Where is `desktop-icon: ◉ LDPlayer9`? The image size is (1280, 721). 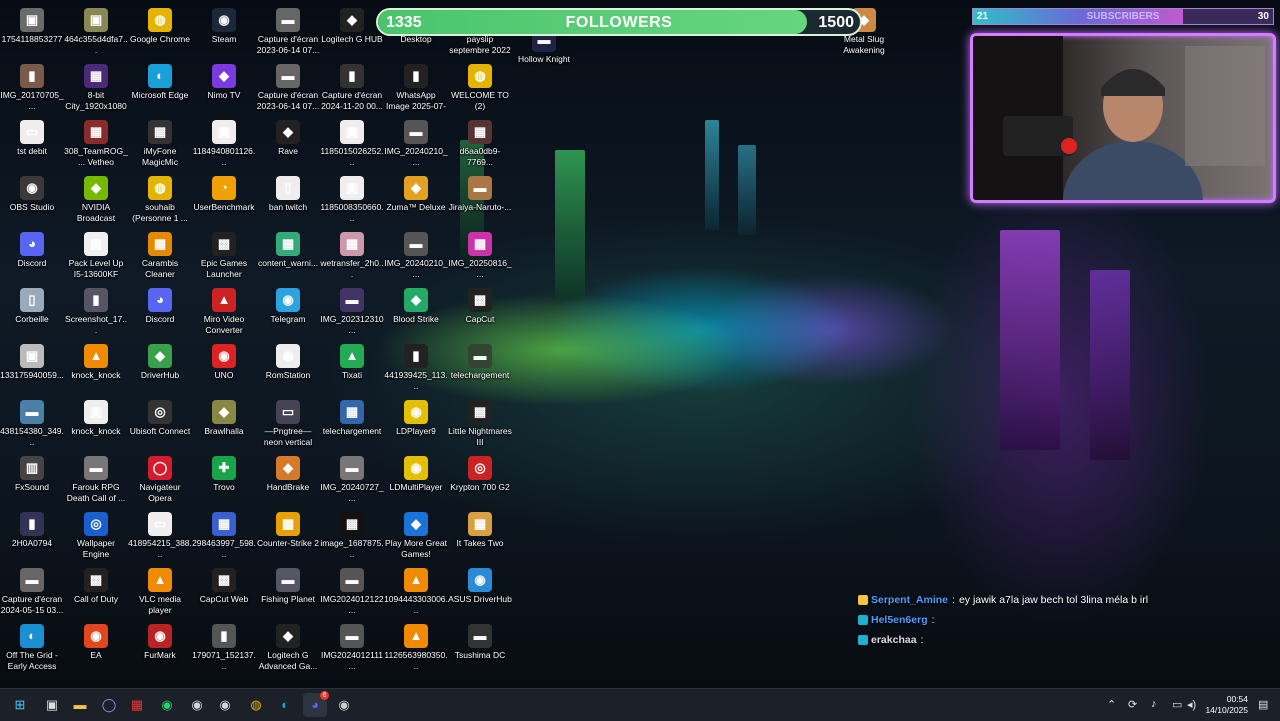 desktop-icon: ◉ LDPlayer9 is located at coordinates (416, 424).